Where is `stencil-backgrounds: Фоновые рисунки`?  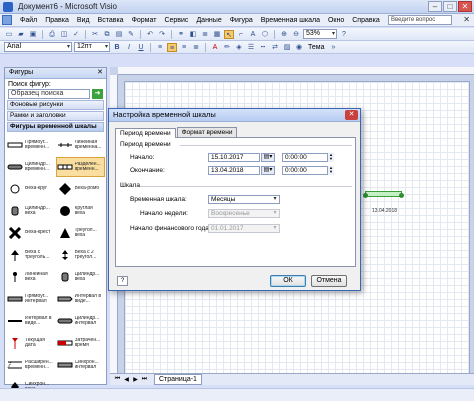 stencil-backgrounds: Фоновые рисунки is located at coordinates (55, 105).